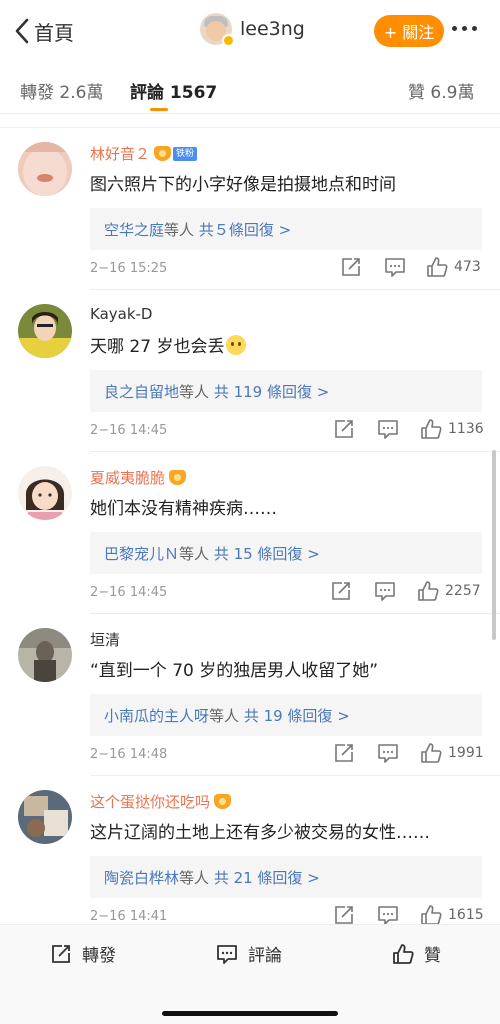 The width and height of the screenshot is (500, 1024). I want to click on active-tab-indicator, so click(159, 109).